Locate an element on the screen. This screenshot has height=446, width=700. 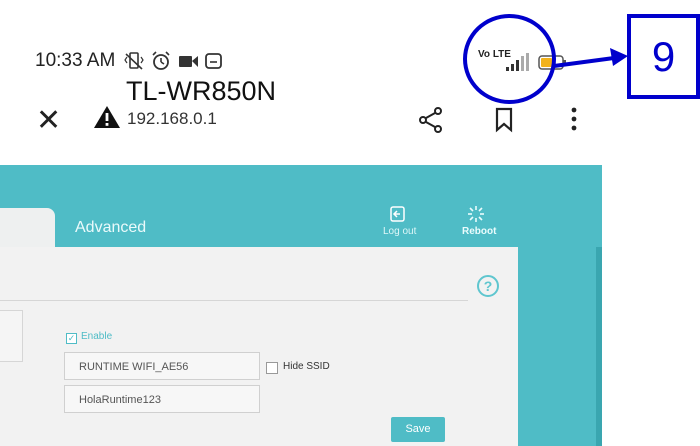
tab-basic is located at coordinates (27, 229).